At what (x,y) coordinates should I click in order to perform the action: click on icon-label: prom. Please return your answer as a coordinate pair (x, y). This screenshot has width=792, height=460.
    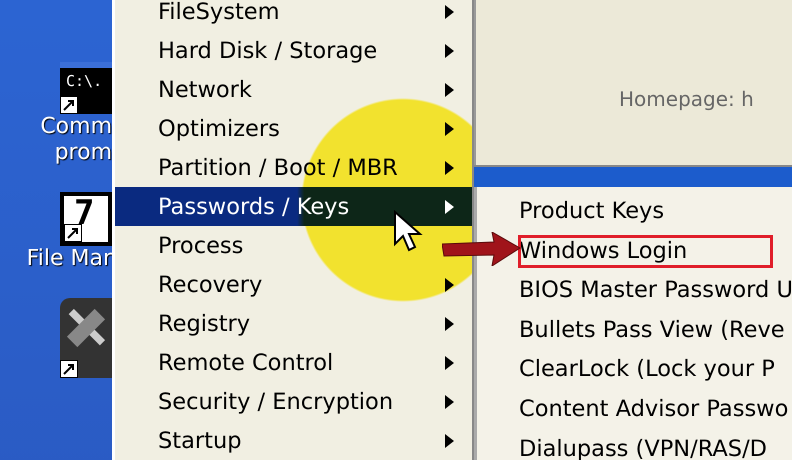
    Looking at the image, I should click on (83, 153).